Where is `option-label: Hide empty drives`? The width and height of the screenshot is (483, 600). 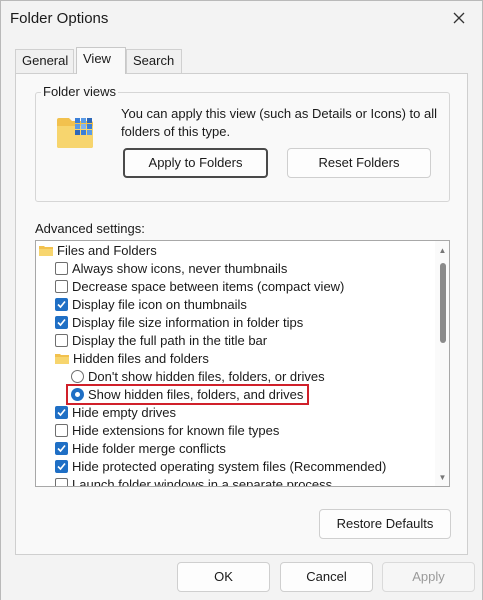 option-label: Hide empty drives is located at coordinates (124, 412).